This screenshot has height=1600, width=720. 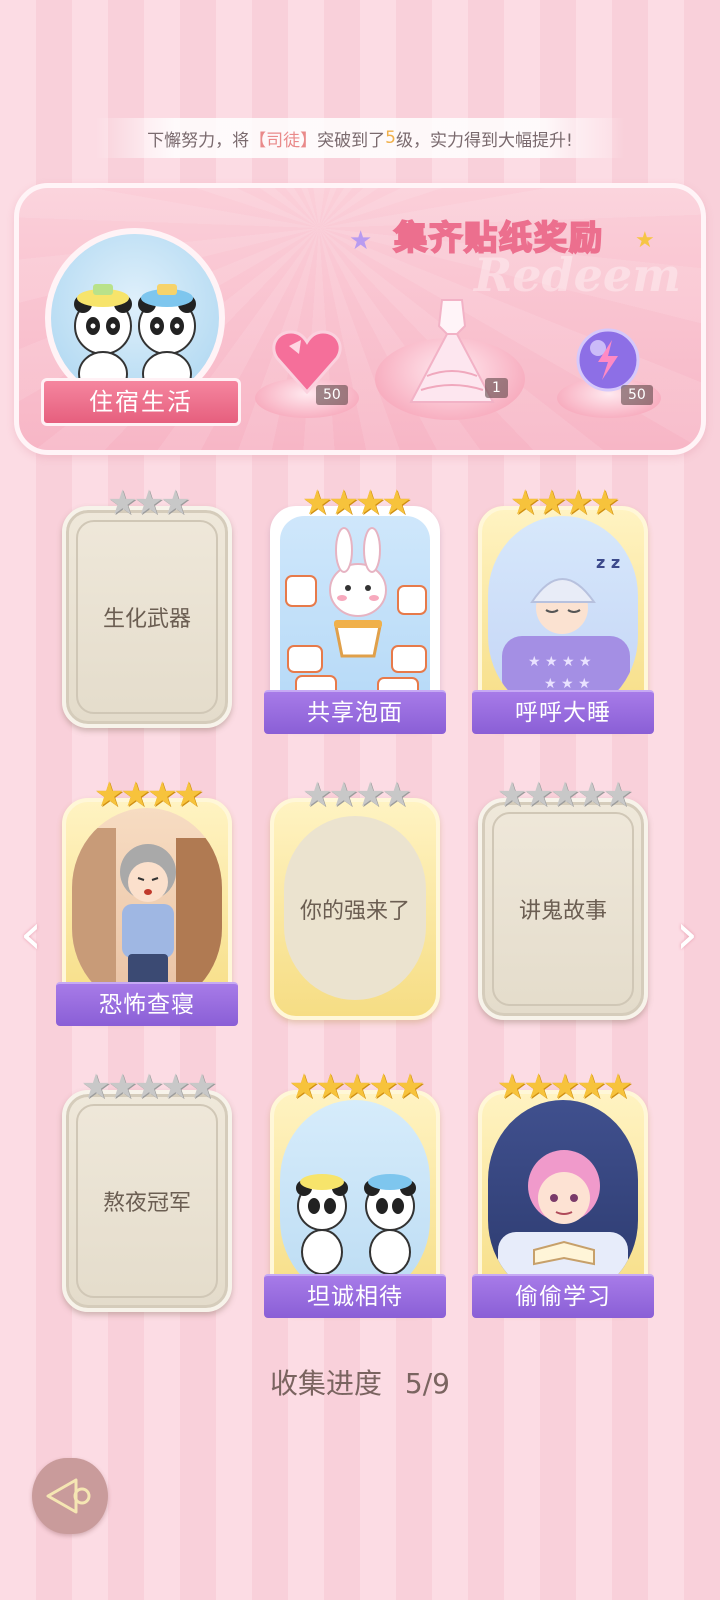 What do you see at coordinates (608, 360) in the screenshot?
I see `purple-energy-orb-icon` at bounding box center [608, 360].